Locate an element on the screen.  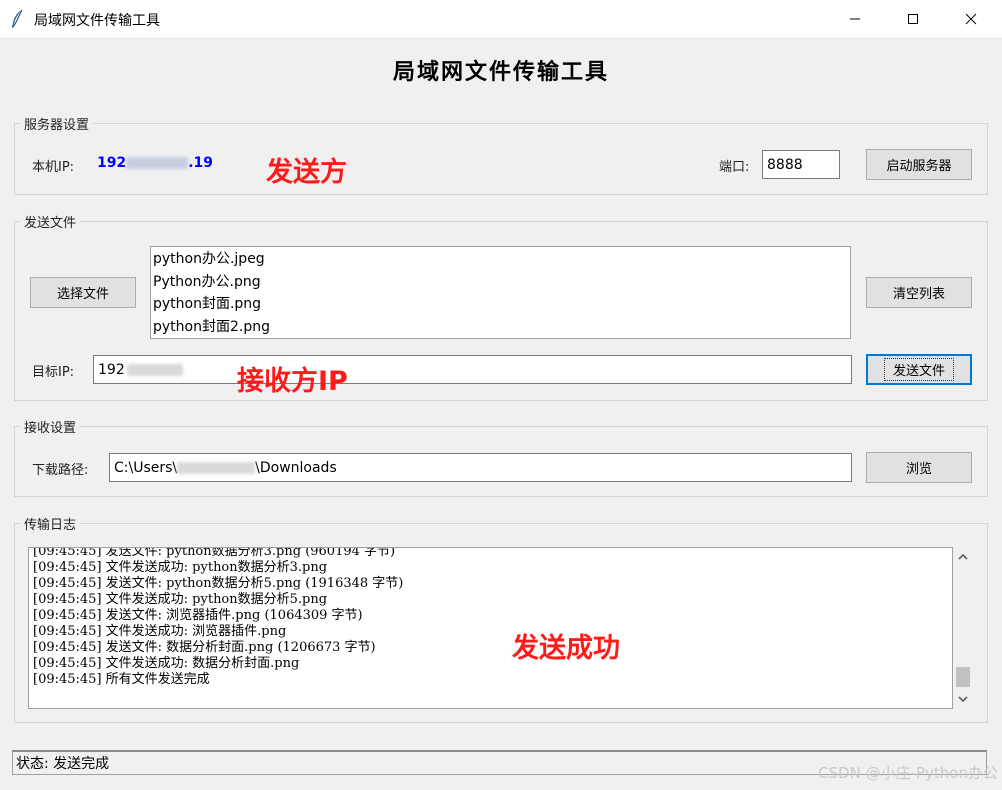
watermark: CSDN @小庄-Python办公 is located at coordinates (908, 773).